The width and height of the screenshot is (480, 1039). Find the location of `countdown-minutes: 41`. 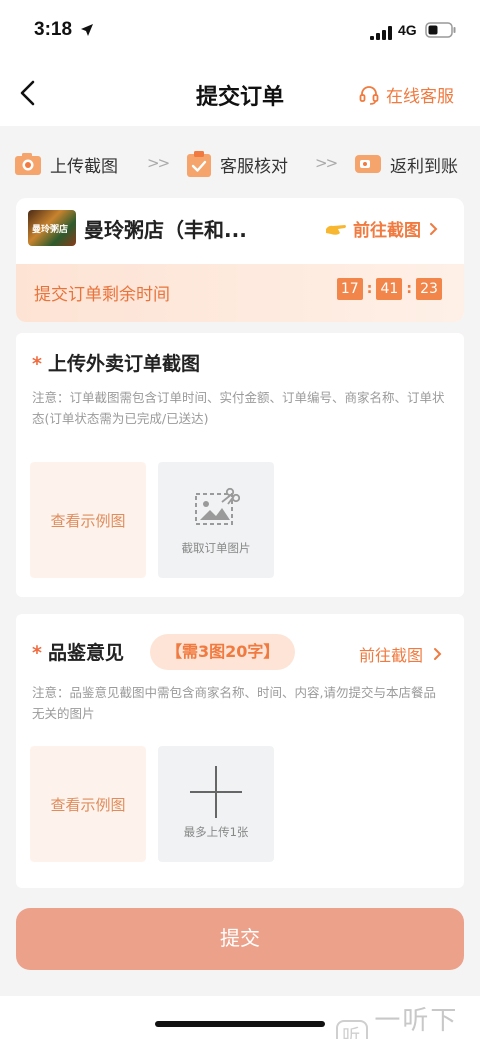

countdown-minutes: 41 is located at coordinates (389, 289).